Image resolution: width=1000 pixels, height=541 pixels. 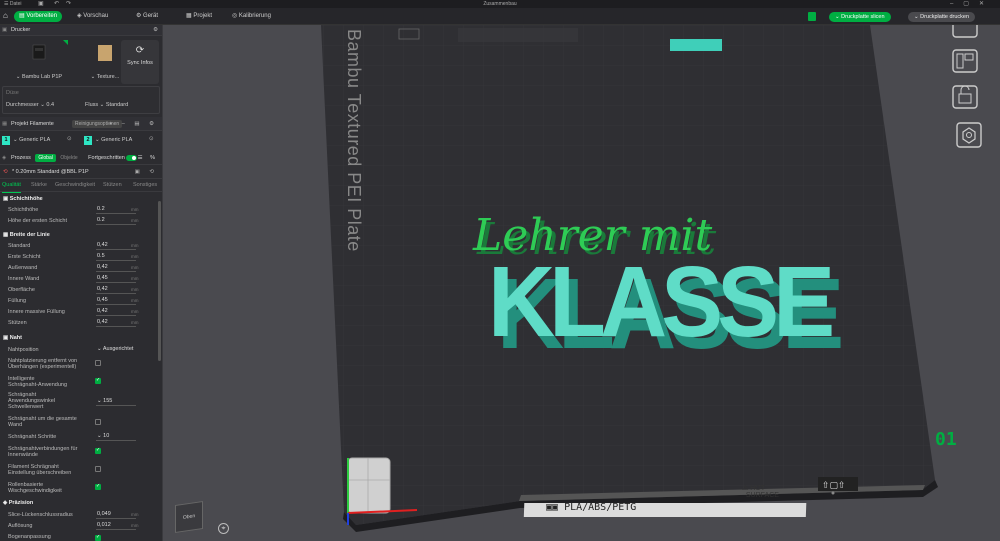 I want to click on param-label: Höhe der ersten Schicht, so click(x=38, y=221).